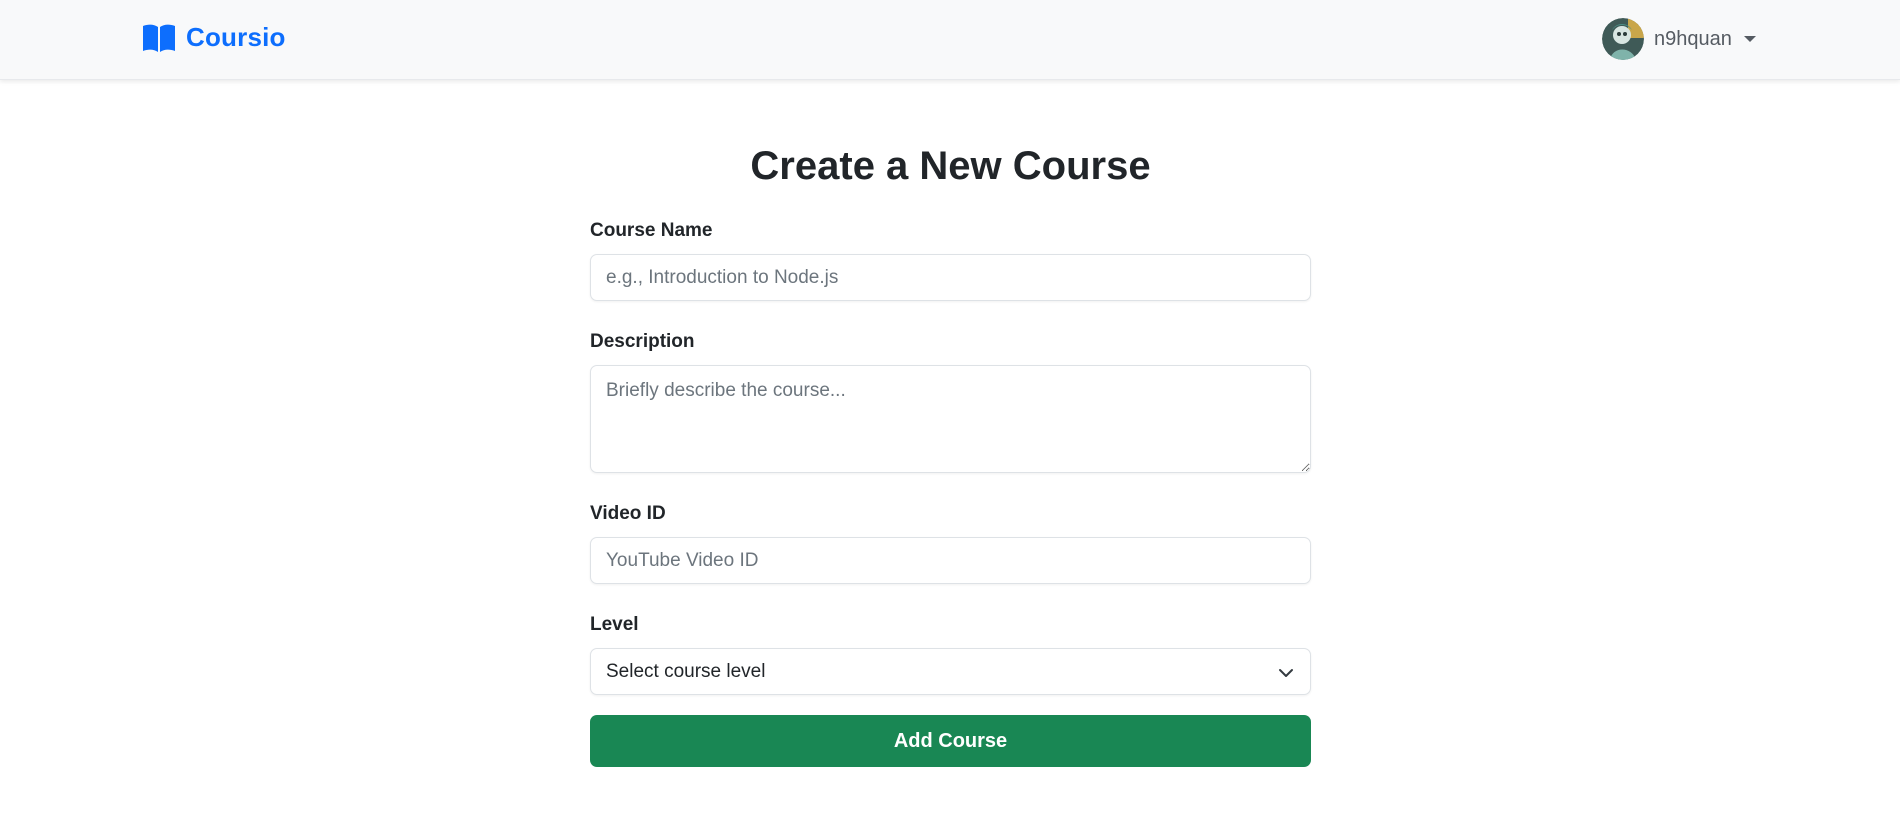 This screenshot has height=815, width=1900. Describe the element at coordinates (950, 560) in the screenshot. I see `video-id-input` at that location.